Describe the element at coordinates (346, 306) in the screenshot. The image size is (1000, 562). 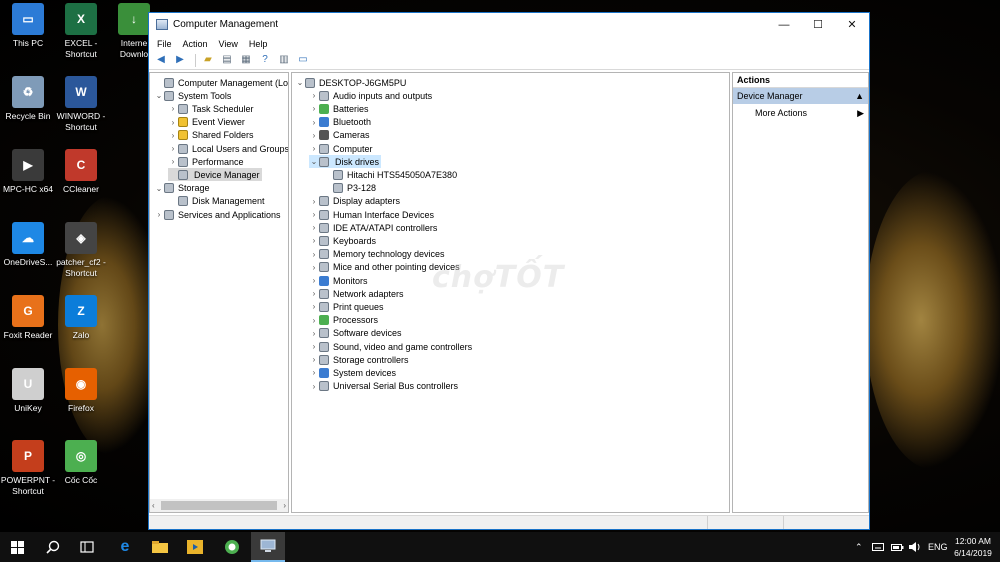
I see `device-tree-item: › Print queues` at that location.